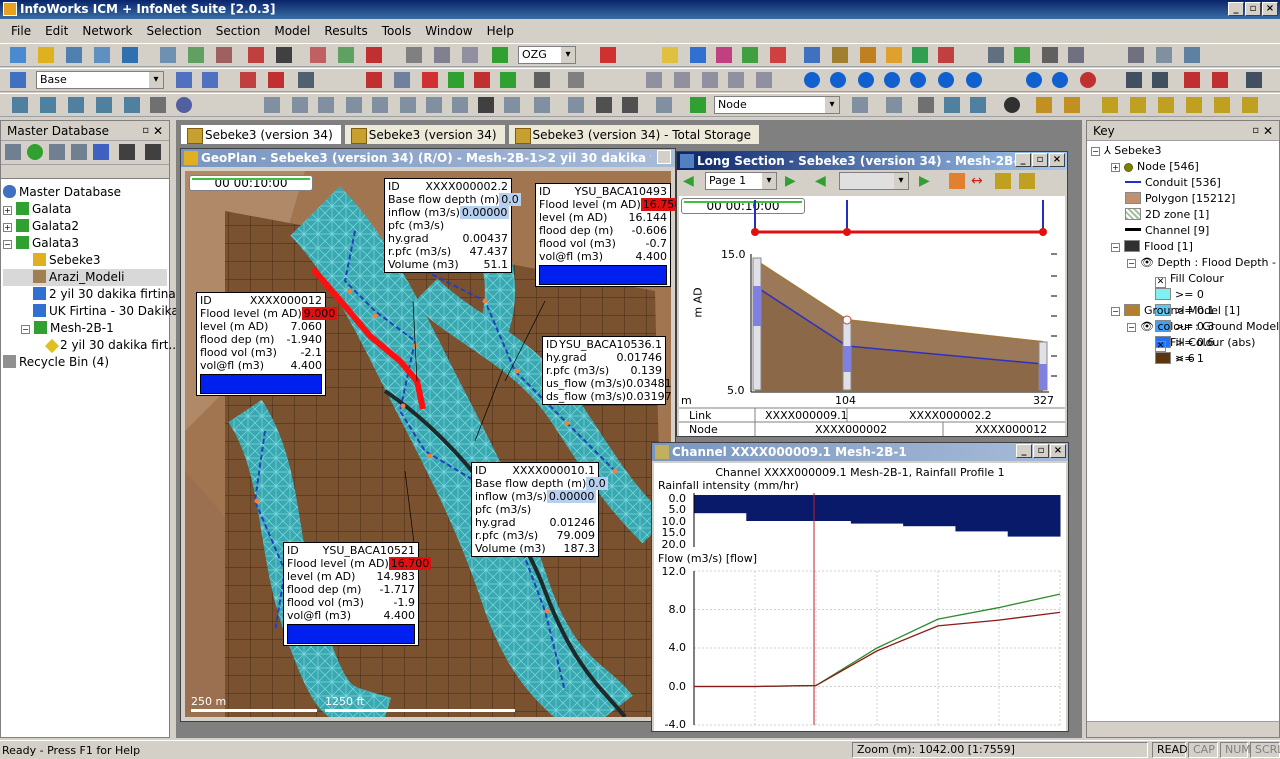 The height and width of the screenshot is (759, 1280). What do you see at coordinates (158, 131) in the screenshot?
I see `panel-close-icon: ✕` at bounding box center [158, 131].